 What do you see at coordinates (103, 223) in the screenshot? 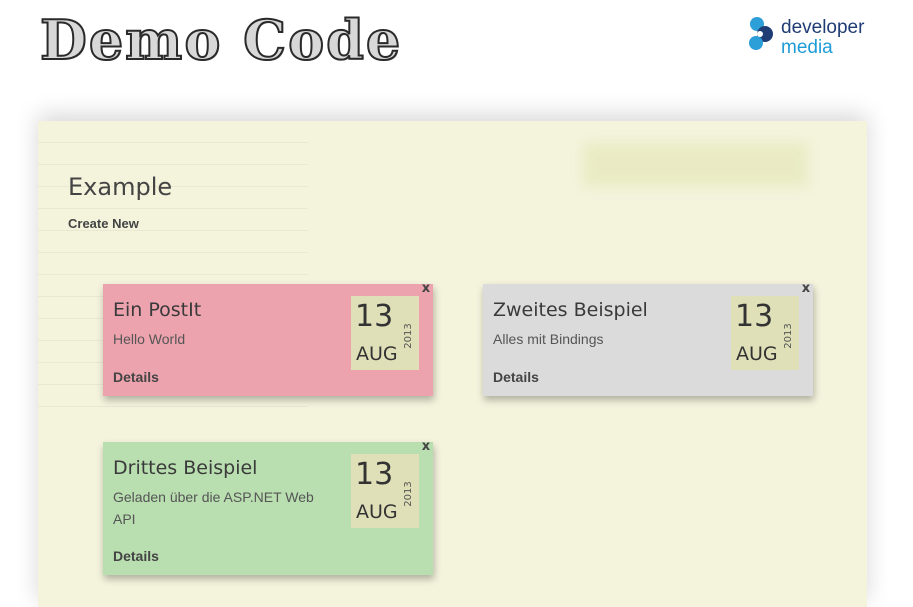
I see `create-new-link: Create New` at bounding box center [103, 223].